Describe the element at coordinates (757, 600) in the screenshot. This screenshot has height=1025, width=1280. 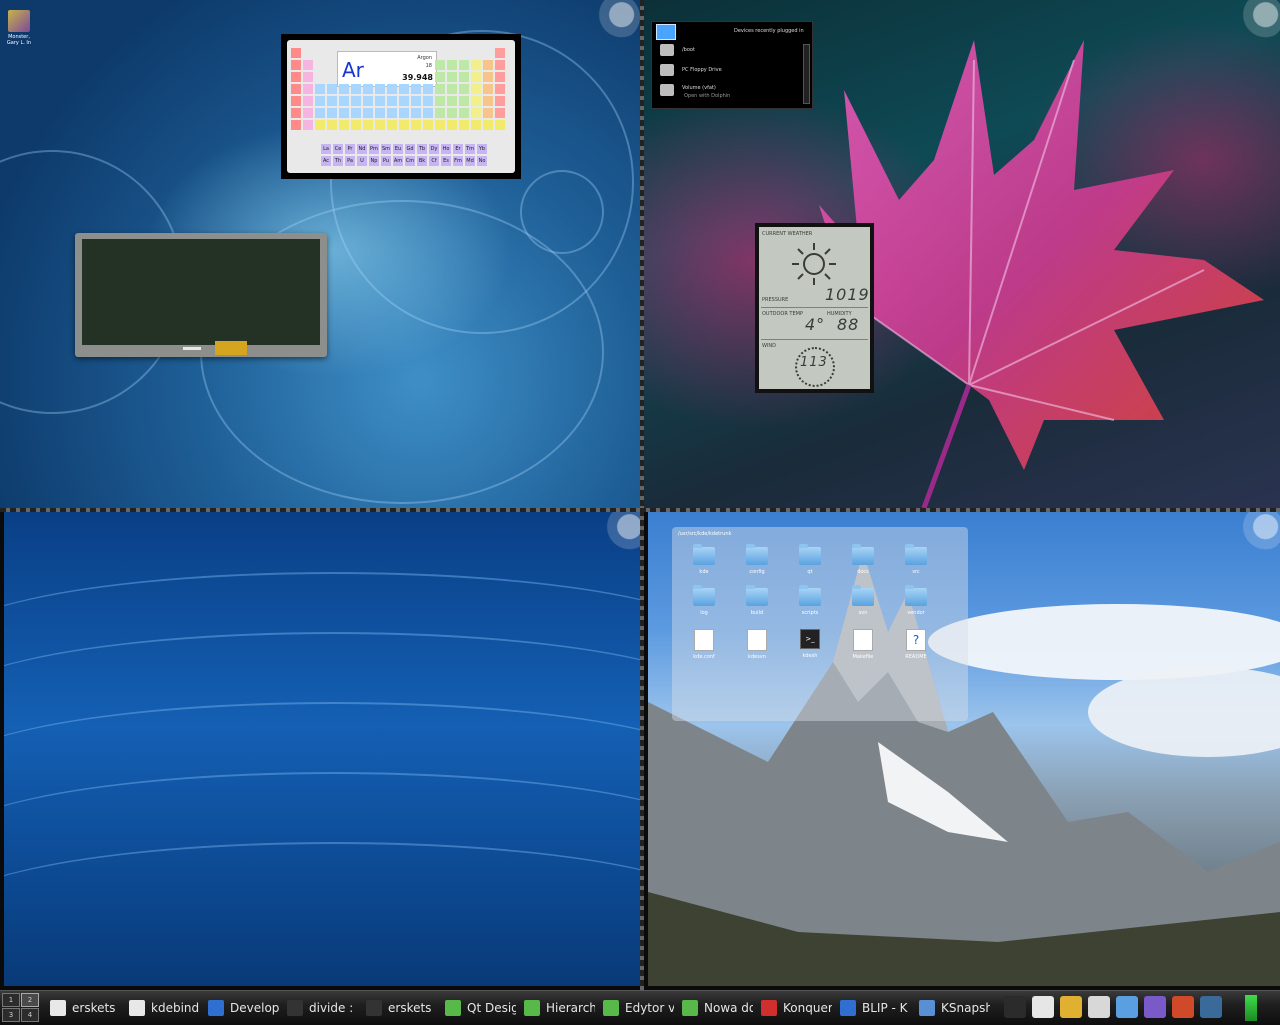
I see `folder-view-item: build` at that location.